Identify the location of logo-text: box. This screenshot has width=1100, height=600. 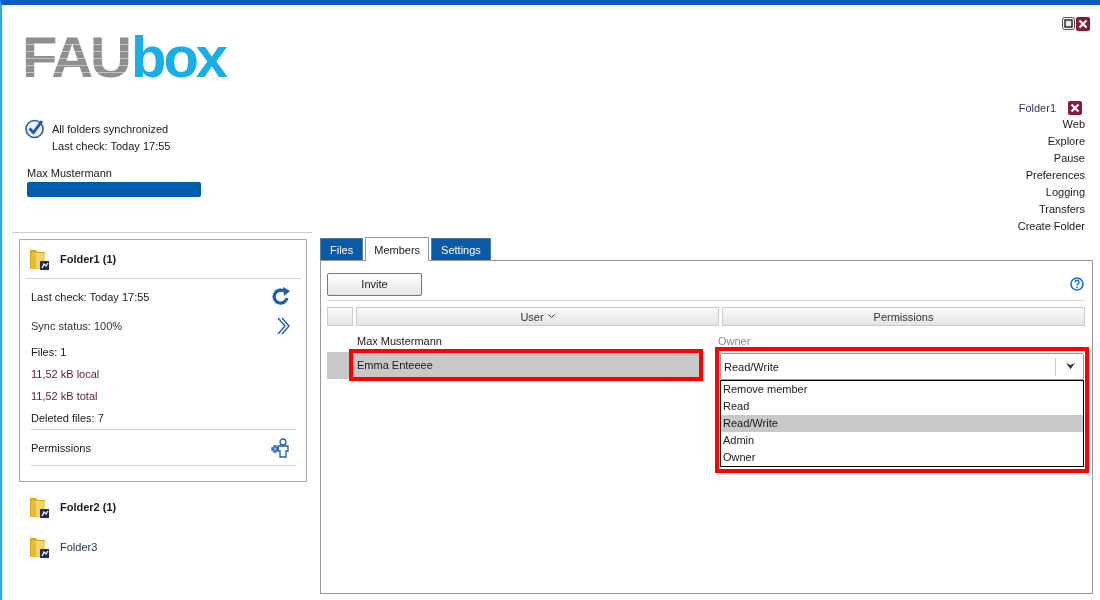
(178, 57).